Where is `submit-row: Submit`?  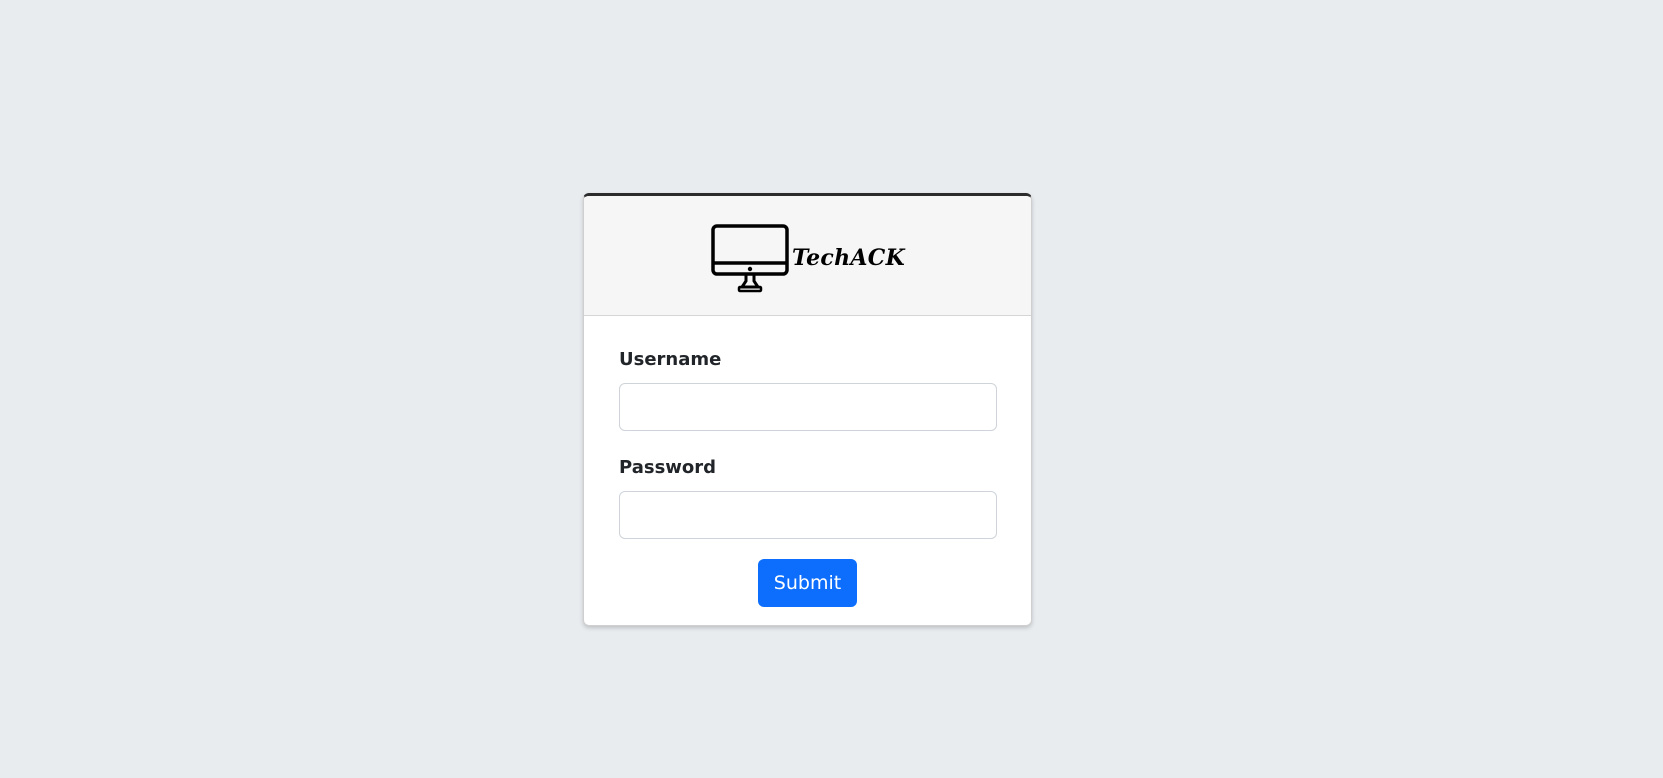
submit-row: Submit is located at coordinates (807, 583).